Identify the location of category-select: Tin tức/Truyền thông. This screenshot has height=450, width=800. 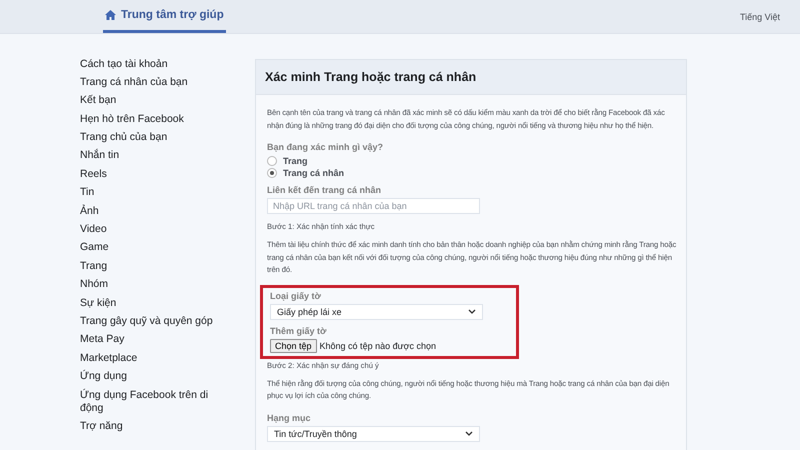
(373, 434).